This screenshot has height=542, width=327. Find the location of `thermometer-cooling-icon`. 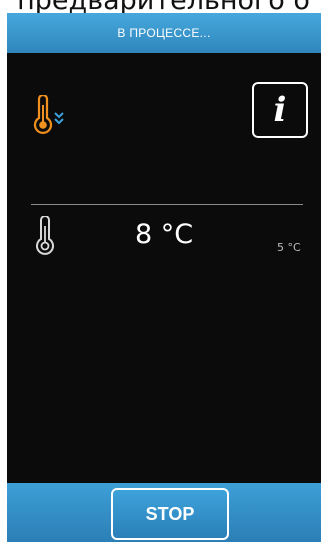

thermometer-cooling-icon is located at coordinates (48, 115).